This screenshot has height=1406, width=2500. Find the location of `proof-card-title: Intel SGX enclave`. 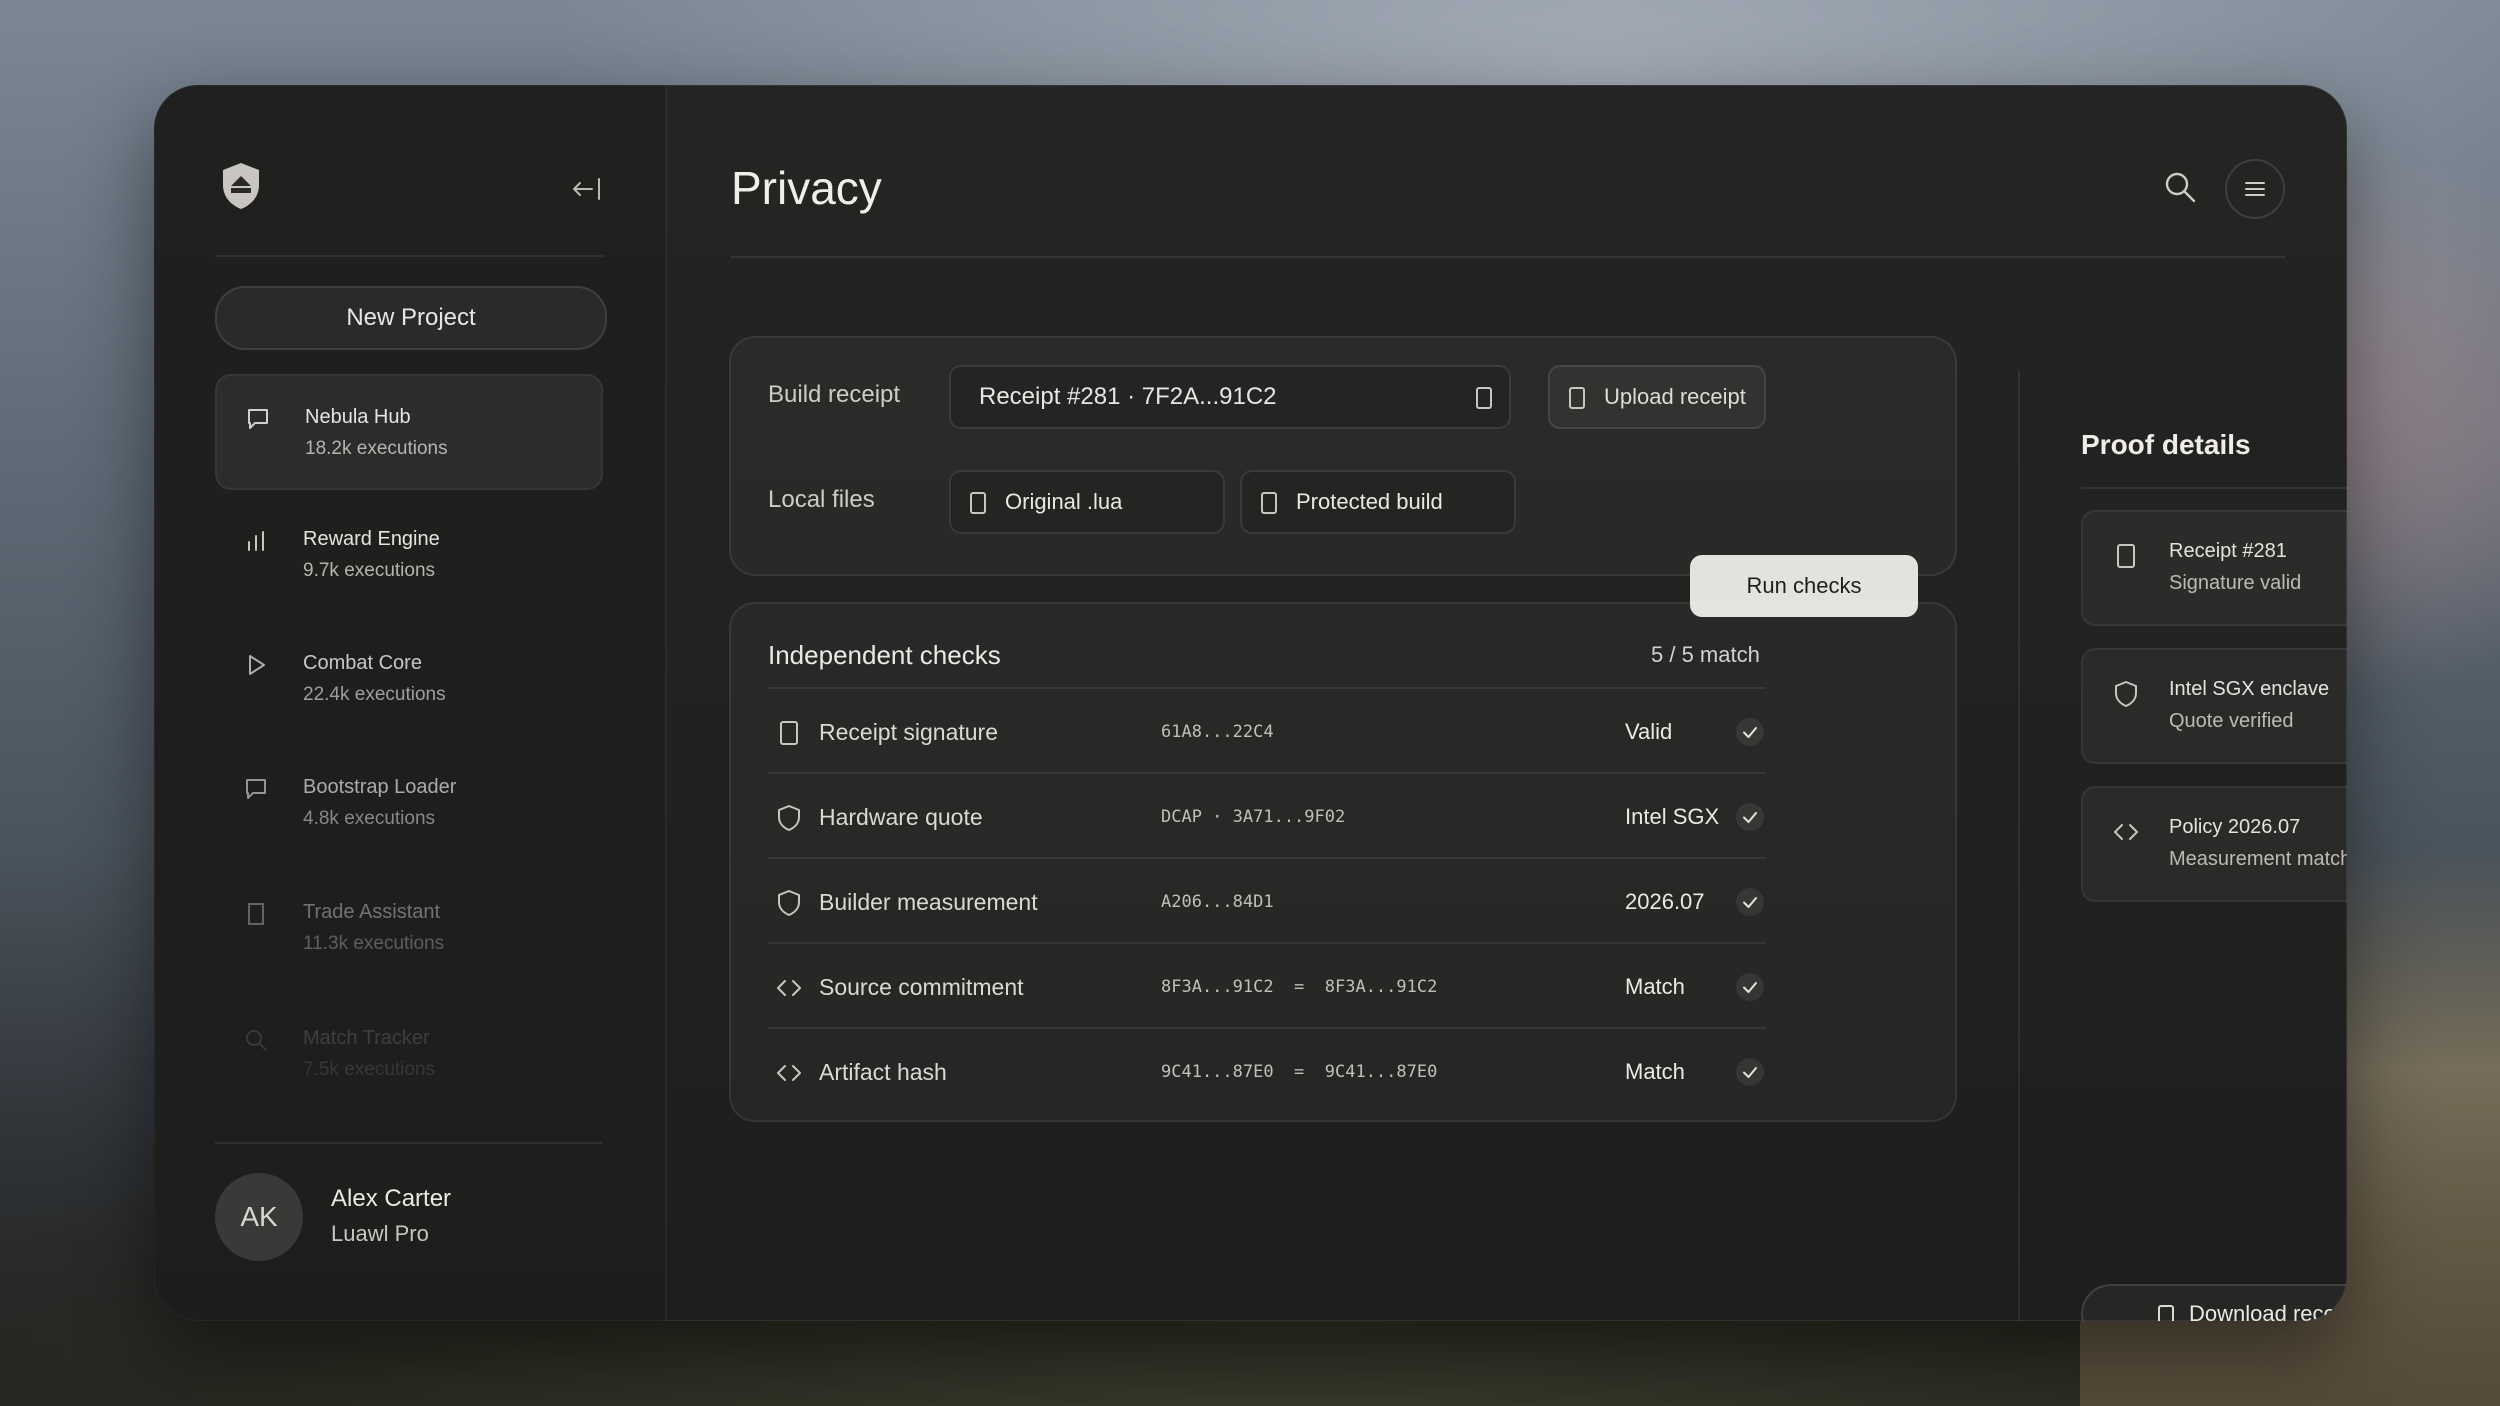

proof-card-title: Intel SGX enclave is located at coordinates (2249, 689).